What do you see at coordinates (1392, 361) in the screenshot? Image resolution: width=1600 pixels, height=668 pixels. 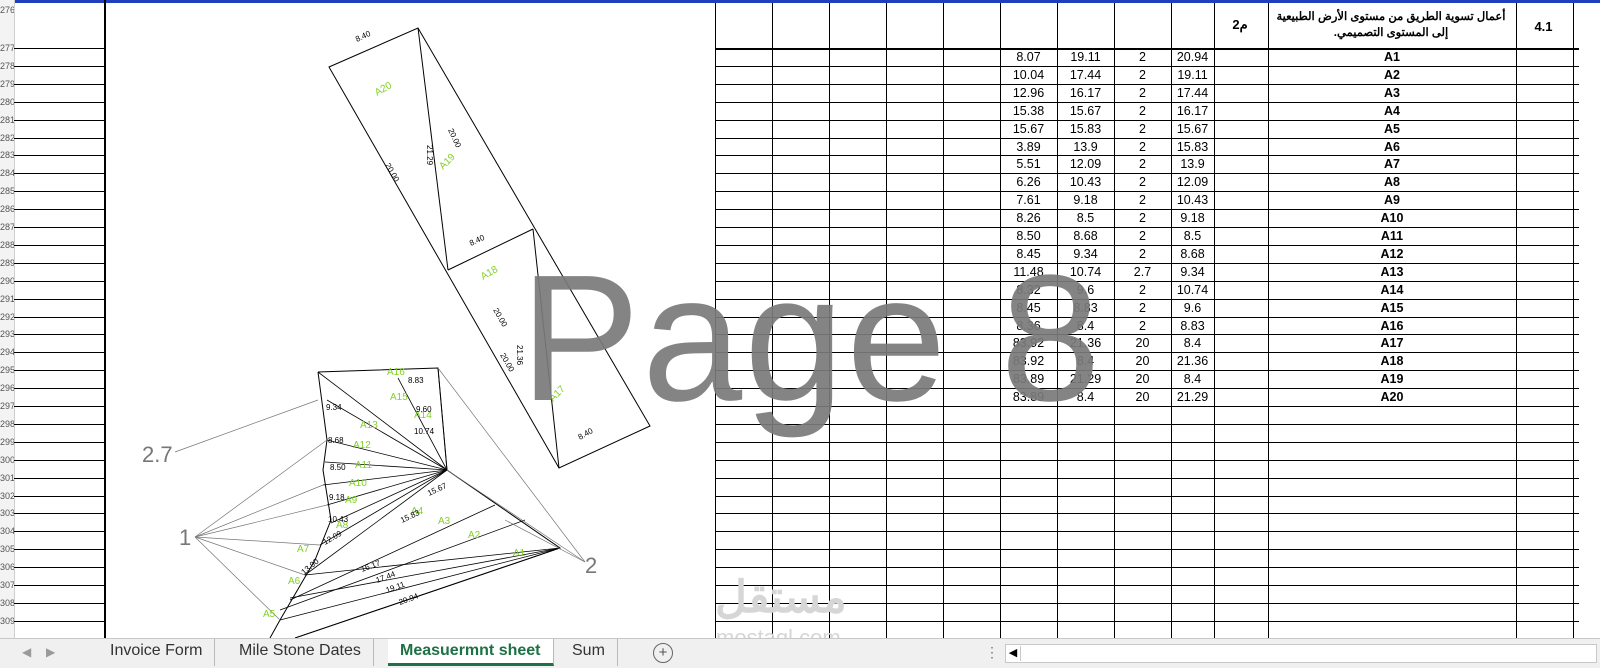 I see `area-label-cell: A18` at bounding box center [1392, 361].